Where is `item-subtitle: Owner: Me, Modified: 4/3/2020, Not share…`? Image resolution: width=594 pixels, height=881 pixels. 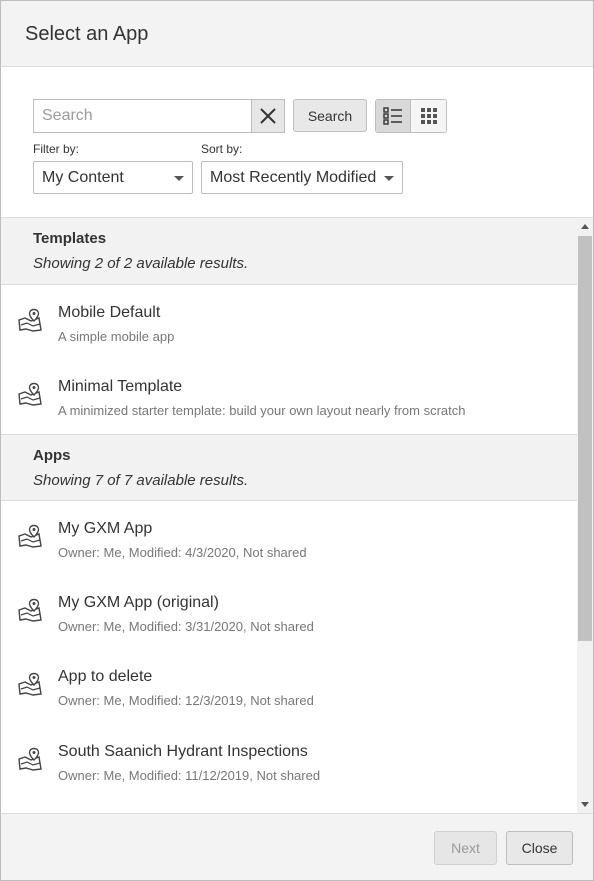
item-subtitle: Owner: Me, Modified: 4/3/2020, Not share… is located at coordinates (182, 552).